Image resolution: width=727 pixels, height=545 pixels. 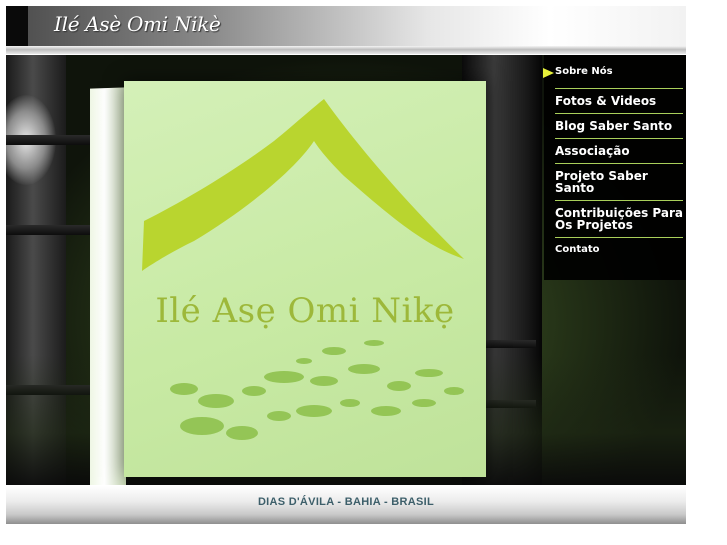 What do you see at coordinates (577, 249) in the screenshot?
I see `nav-item-label: Contato` at bounding box center [577, 249].